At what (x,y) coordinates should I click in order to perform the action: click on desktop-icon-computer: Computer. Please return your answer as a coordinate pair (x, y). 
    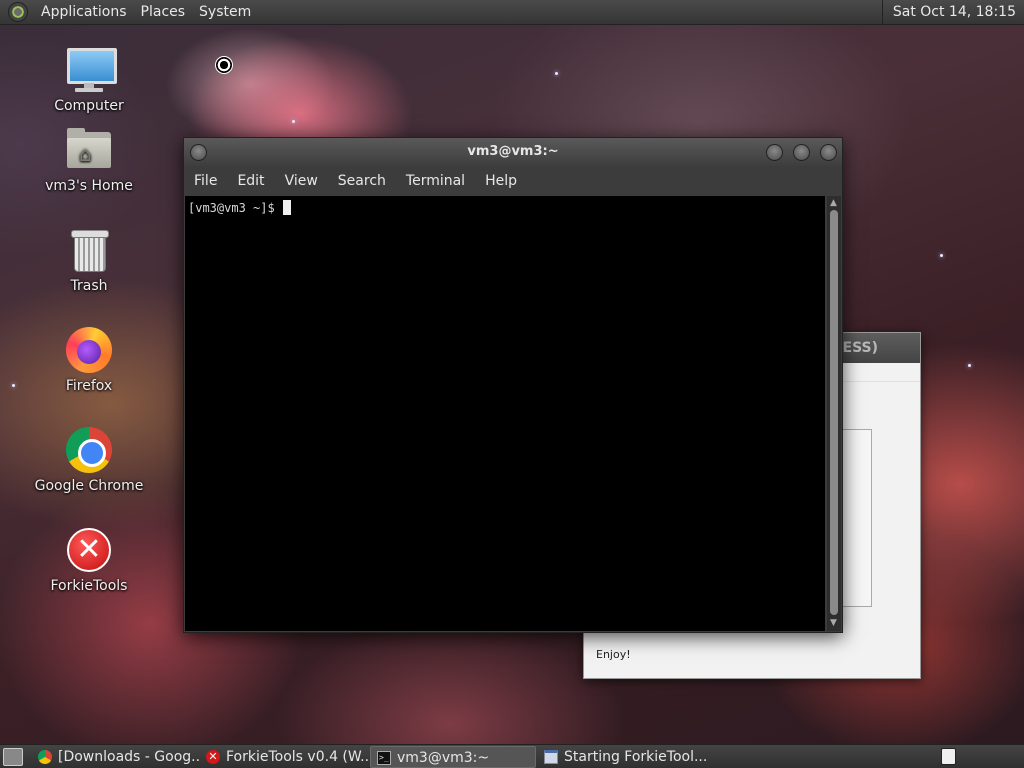
    Looking at the image, I should click on (89, 80).